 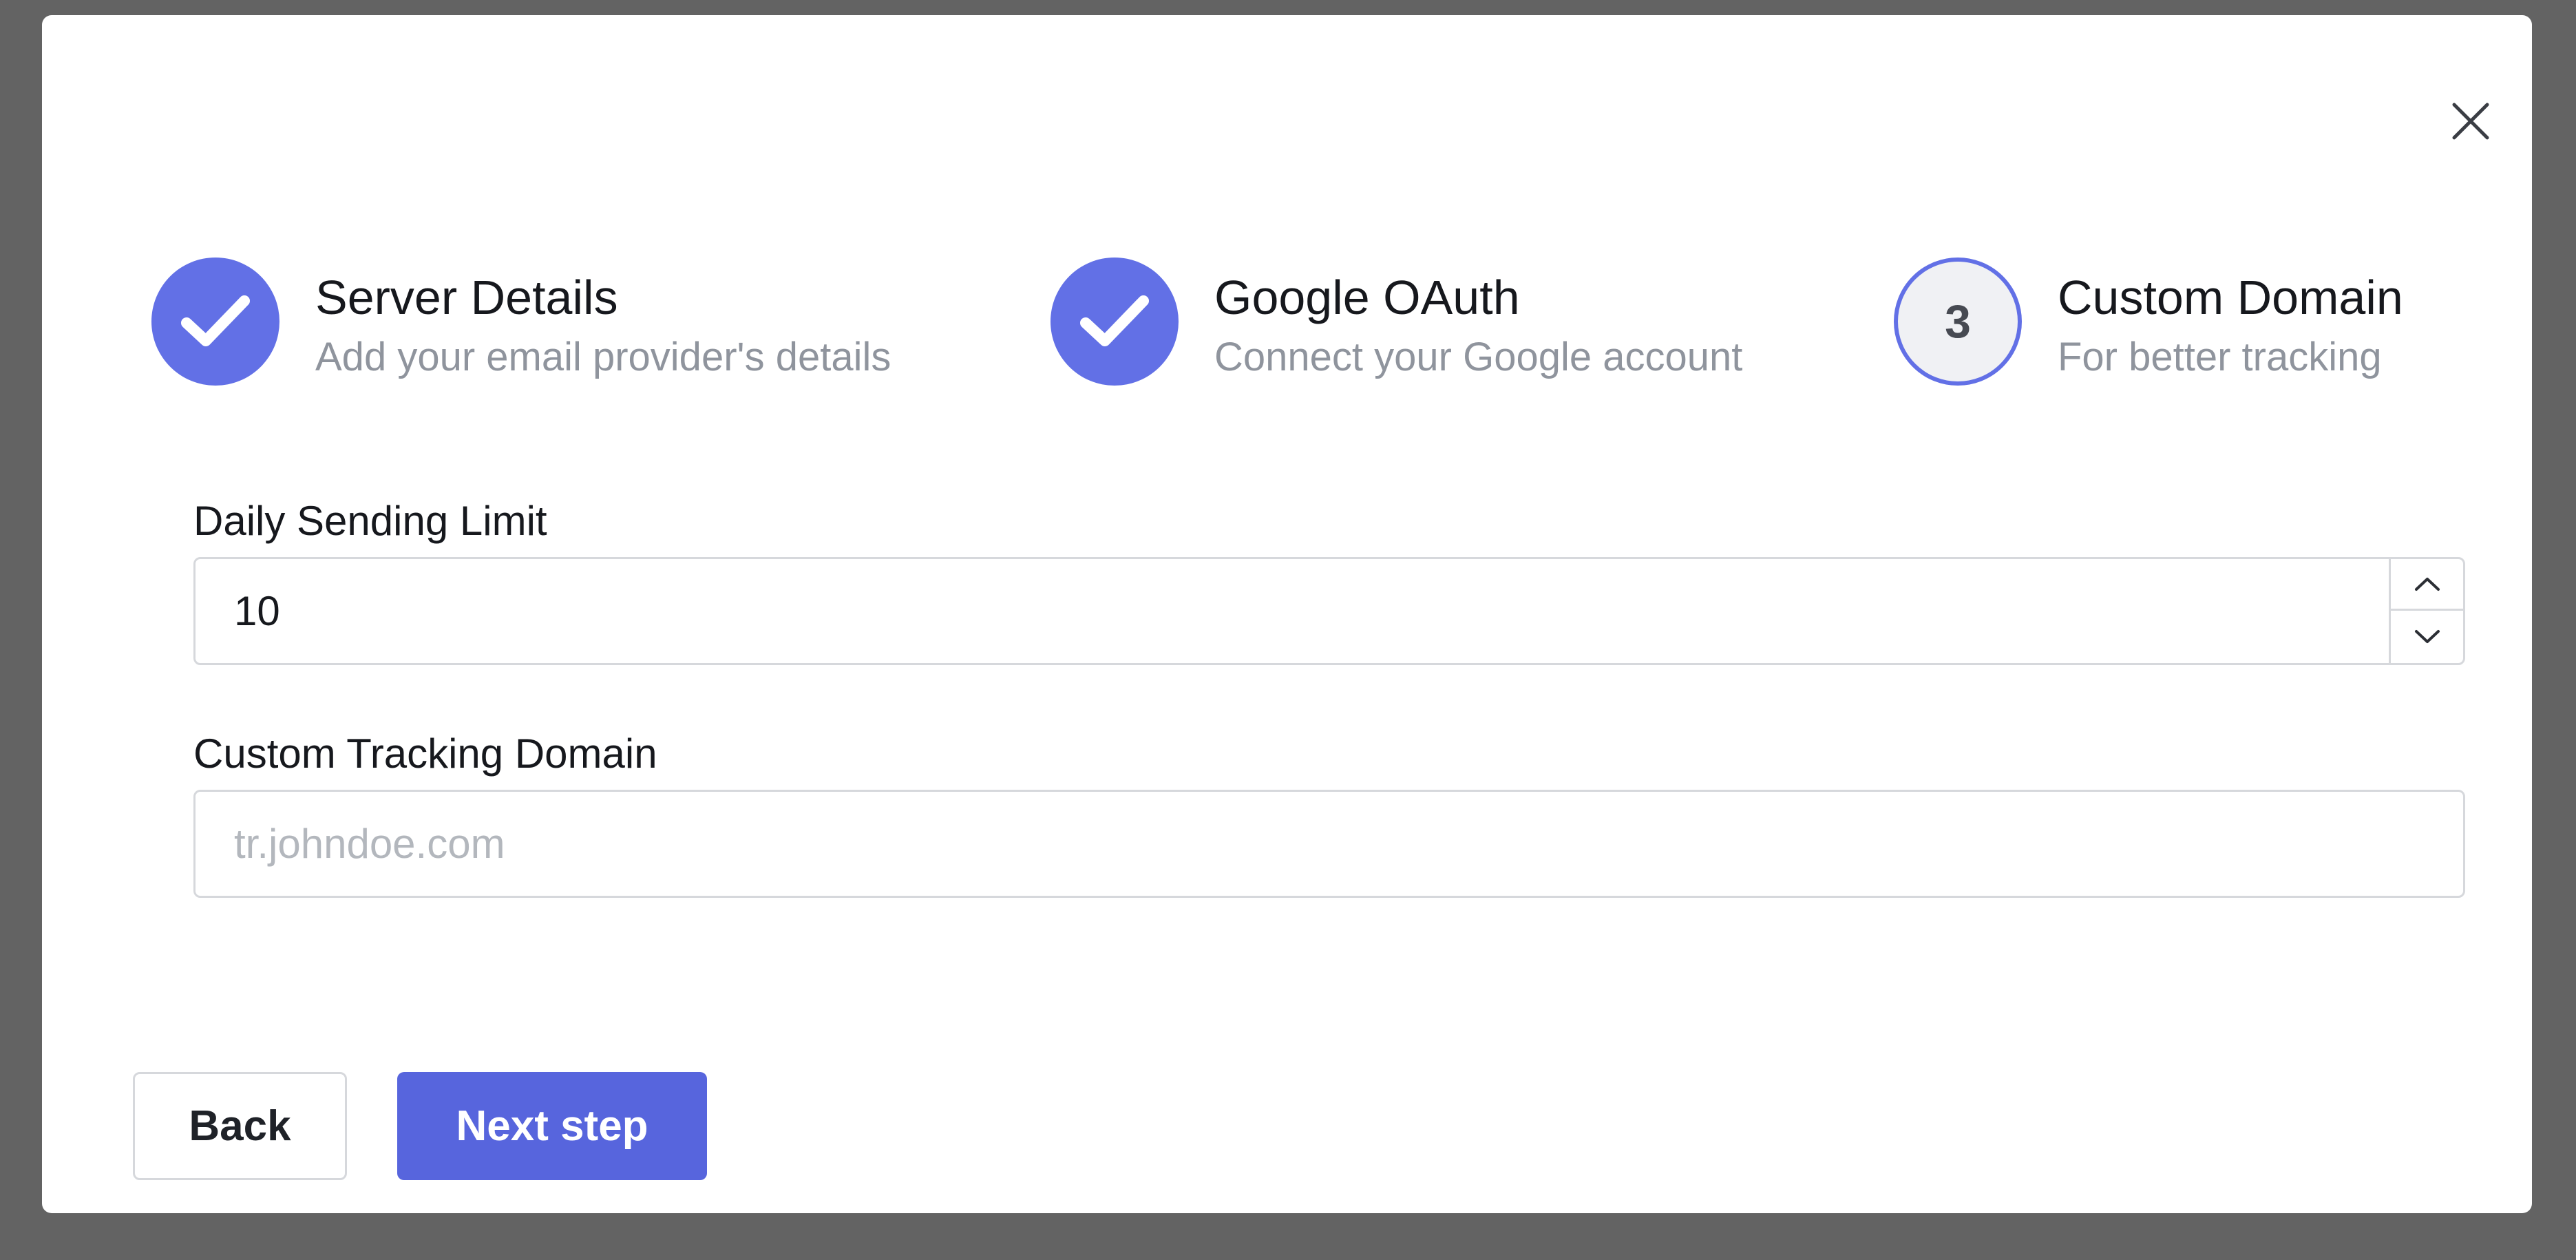 What do you see at coordinates (603, 357) in the screenshot?
I see `step-subtitle: Add your email provider's details` at bounding box center [603, 357].